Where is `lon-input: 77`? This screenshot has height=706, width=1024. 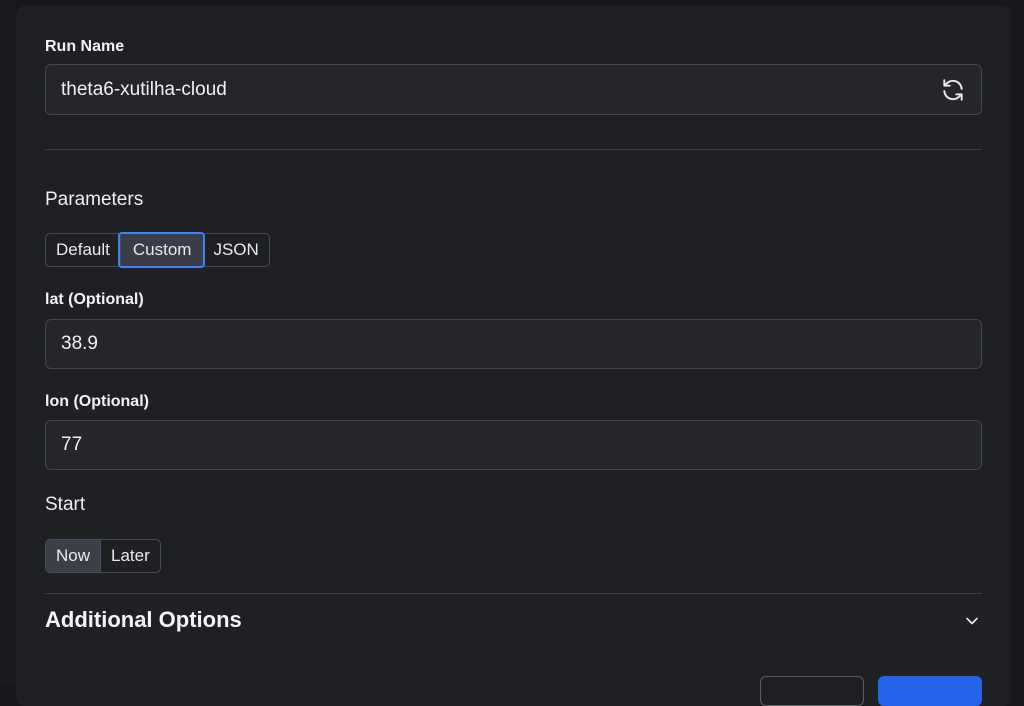 lon-input: 77 is located at coordinates (513, 445).